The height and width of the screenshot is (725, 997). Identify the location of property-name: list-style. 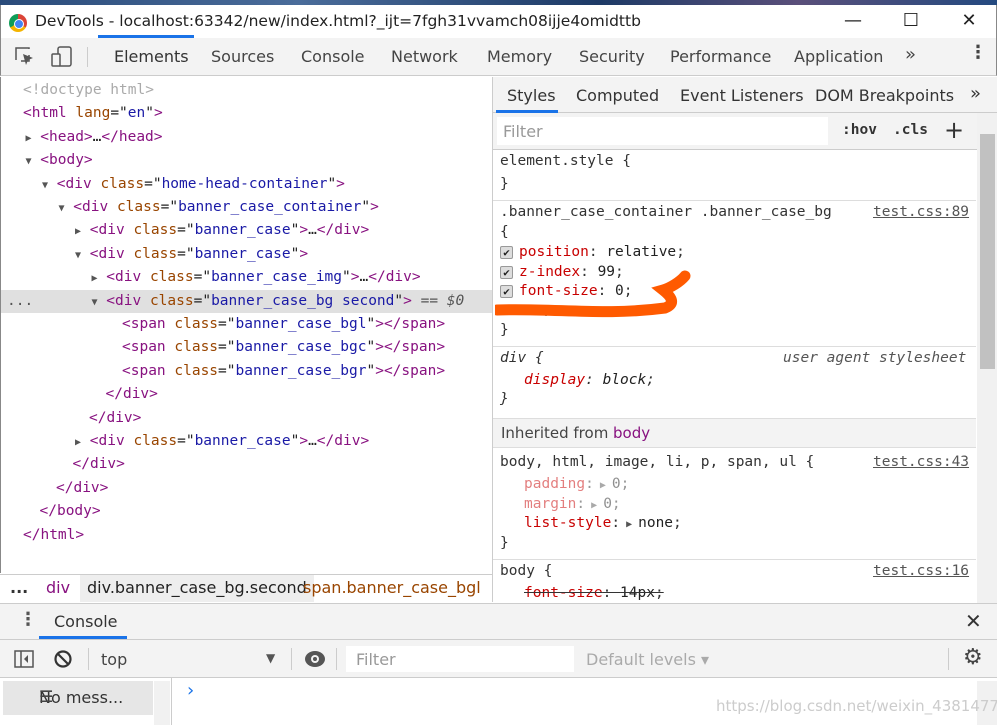
(568, 523).